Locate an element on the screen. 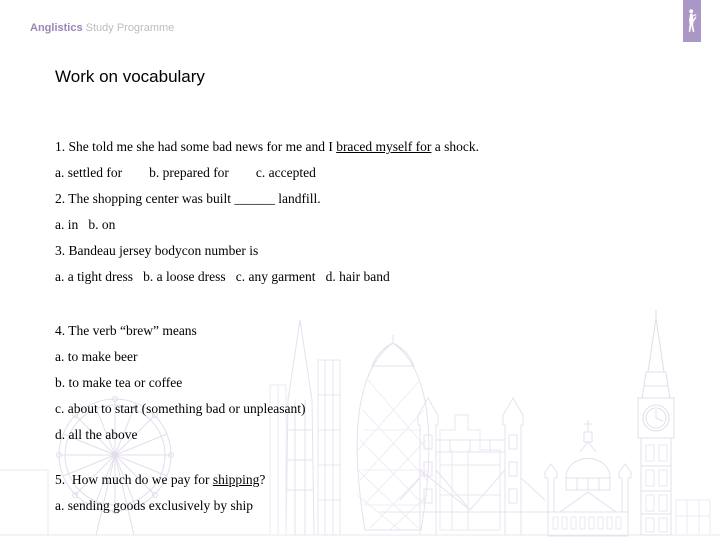 The image size is (720, 540). walking-person-icon is located at coordinates (692, 21).